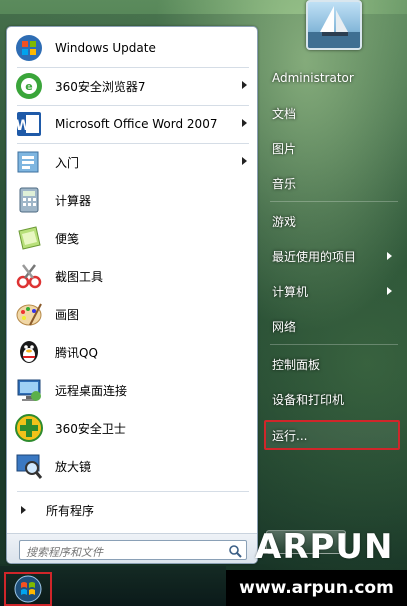 The image size is (407, 606). What do you see at coordinates (132, 390) in the screenshot?
I see `program-item-remote-desktop: 远程桌面连接` at bounding box center [132, 390].